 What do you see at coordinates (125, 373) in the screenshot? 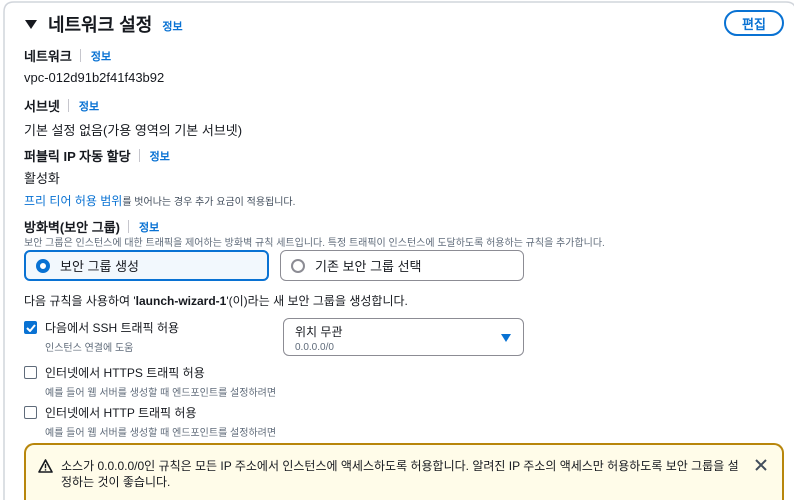
I see `https-rule-label: 인터넷에서 HTTPS 트래픽 허용` at bounding box center [125, 373].